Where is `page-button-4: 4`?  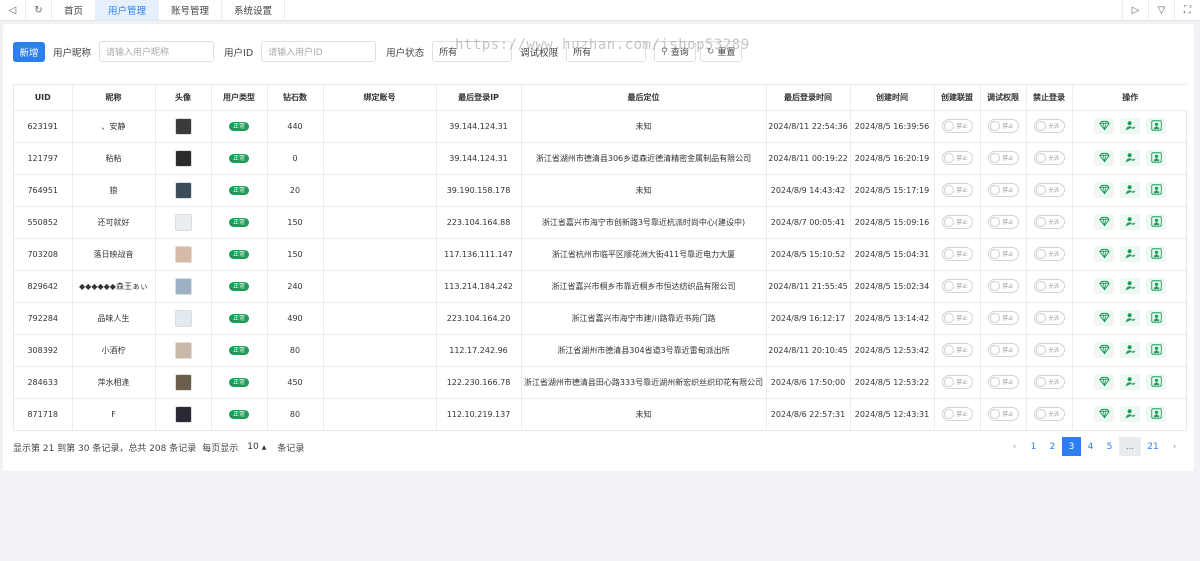 page-button-4: 4 is located at coordinates (1090, 446).